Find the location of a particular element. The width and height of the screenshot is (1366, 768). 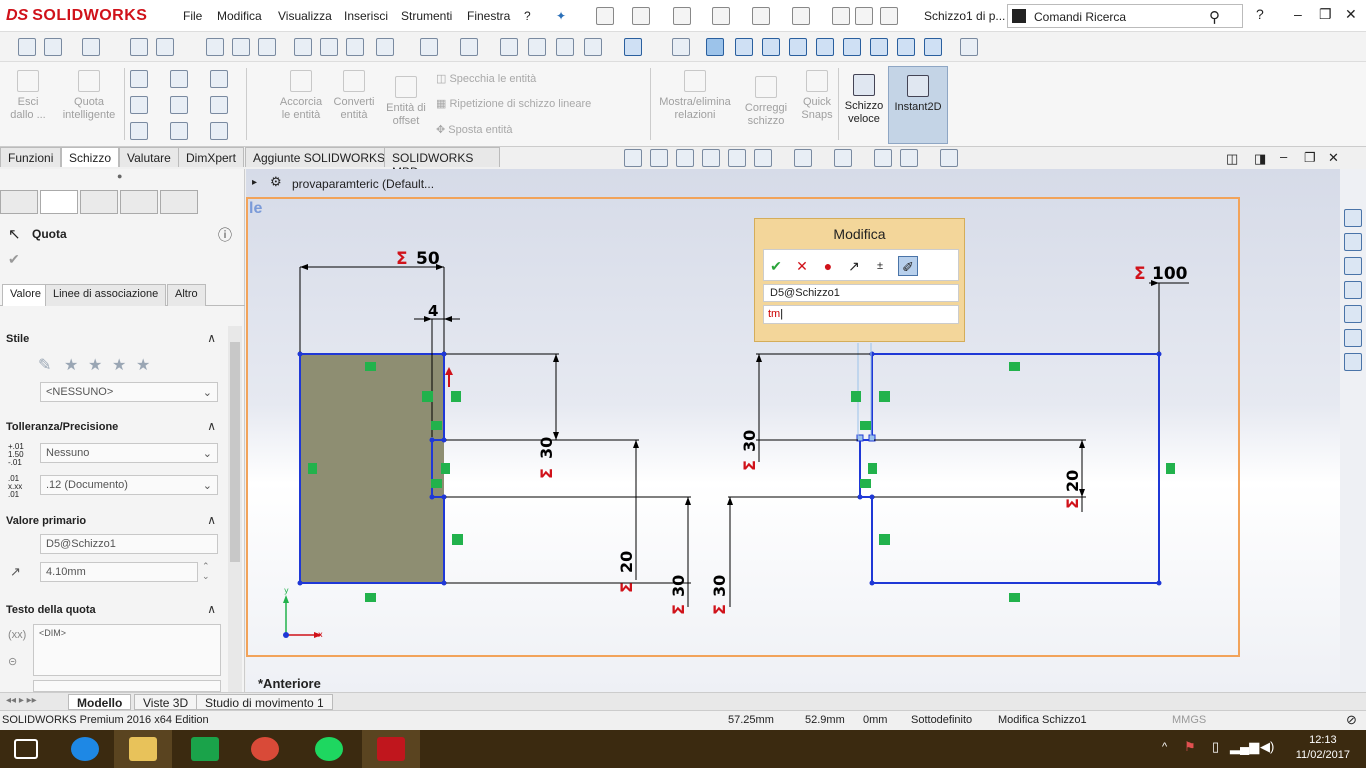

tab-funzioni: Funzioni is located at coordinates (31, 157).